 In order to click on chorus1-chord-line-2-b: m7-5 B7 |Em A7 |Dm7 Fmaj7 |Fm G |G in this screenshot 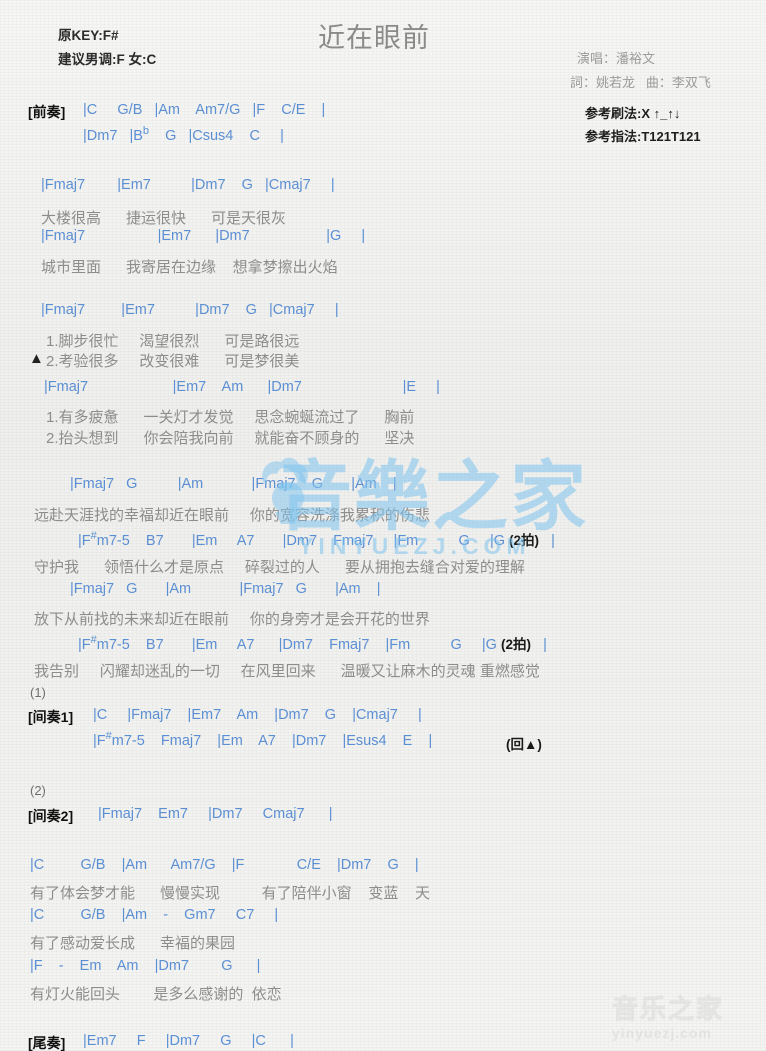, I will do `click(303, 541)`.